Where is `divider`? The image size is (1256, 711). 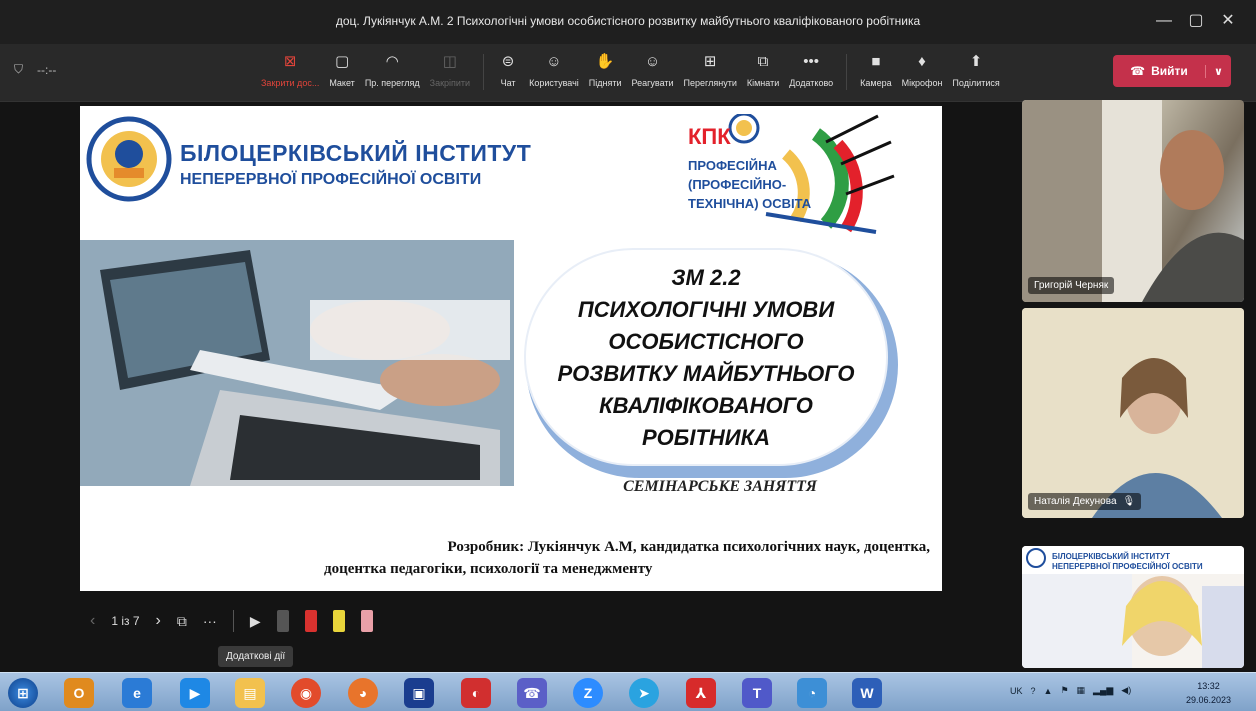 divider is located at coordinates (233, 621).